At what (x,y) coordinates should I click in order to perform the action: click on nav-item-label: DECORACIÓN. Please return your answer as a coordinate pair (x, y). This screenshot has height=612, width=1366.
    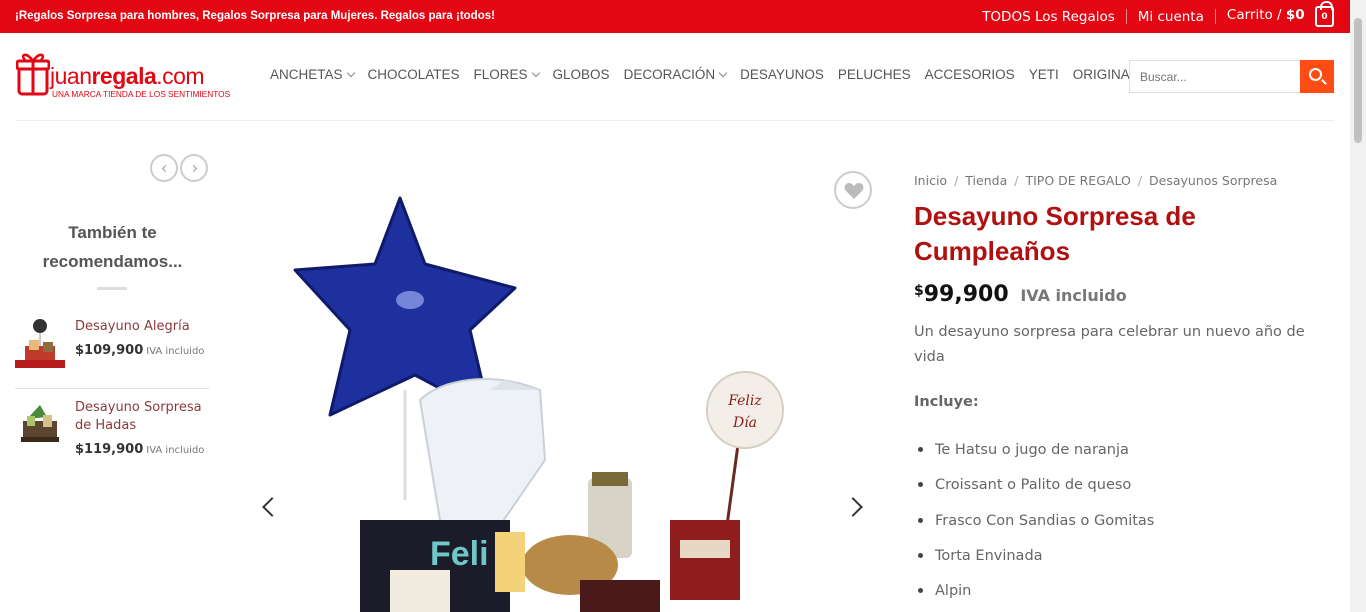
    Looking at the image, I should click on (669, 74).